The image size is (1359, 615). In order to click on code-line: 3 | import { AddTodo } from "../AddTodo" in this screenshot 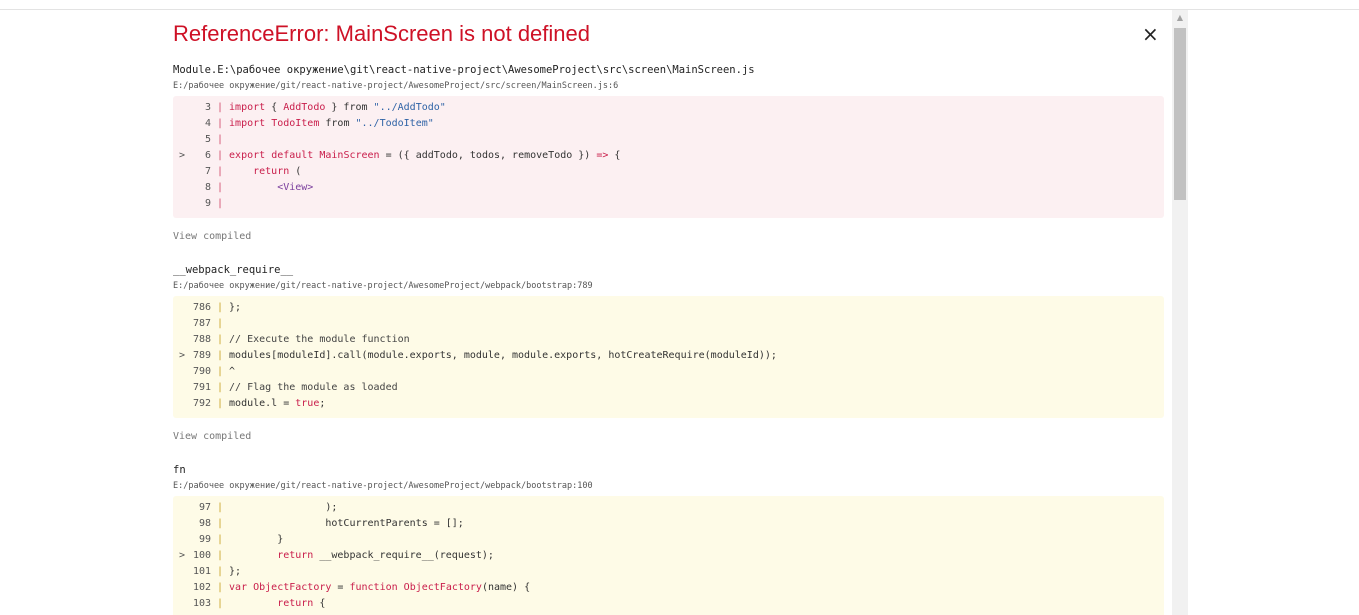, I will do `click(325, 107)`.